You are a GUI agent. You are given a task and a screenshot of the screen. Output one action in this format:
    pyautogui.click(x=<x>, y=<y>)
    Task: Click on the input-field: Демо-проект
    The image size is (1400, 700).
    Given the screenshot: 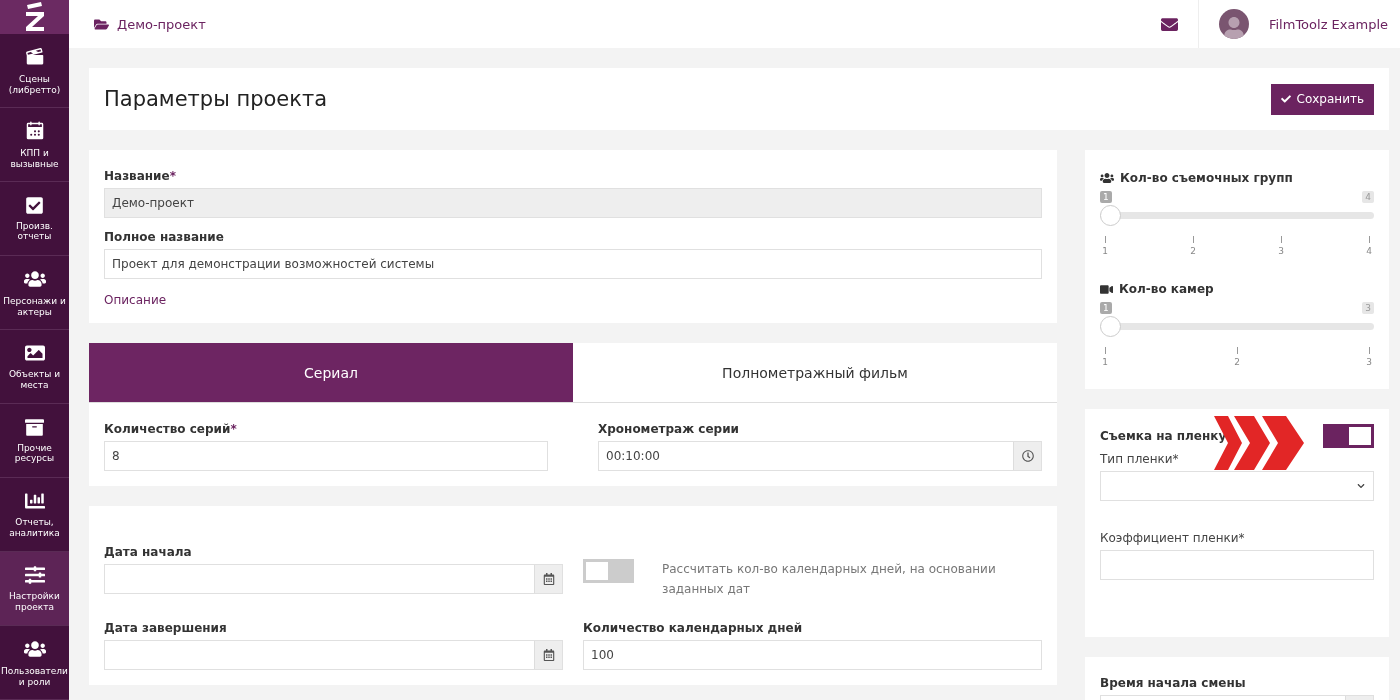 What is the action you would take?
    pyautogui.click(x=573, y=203)
    